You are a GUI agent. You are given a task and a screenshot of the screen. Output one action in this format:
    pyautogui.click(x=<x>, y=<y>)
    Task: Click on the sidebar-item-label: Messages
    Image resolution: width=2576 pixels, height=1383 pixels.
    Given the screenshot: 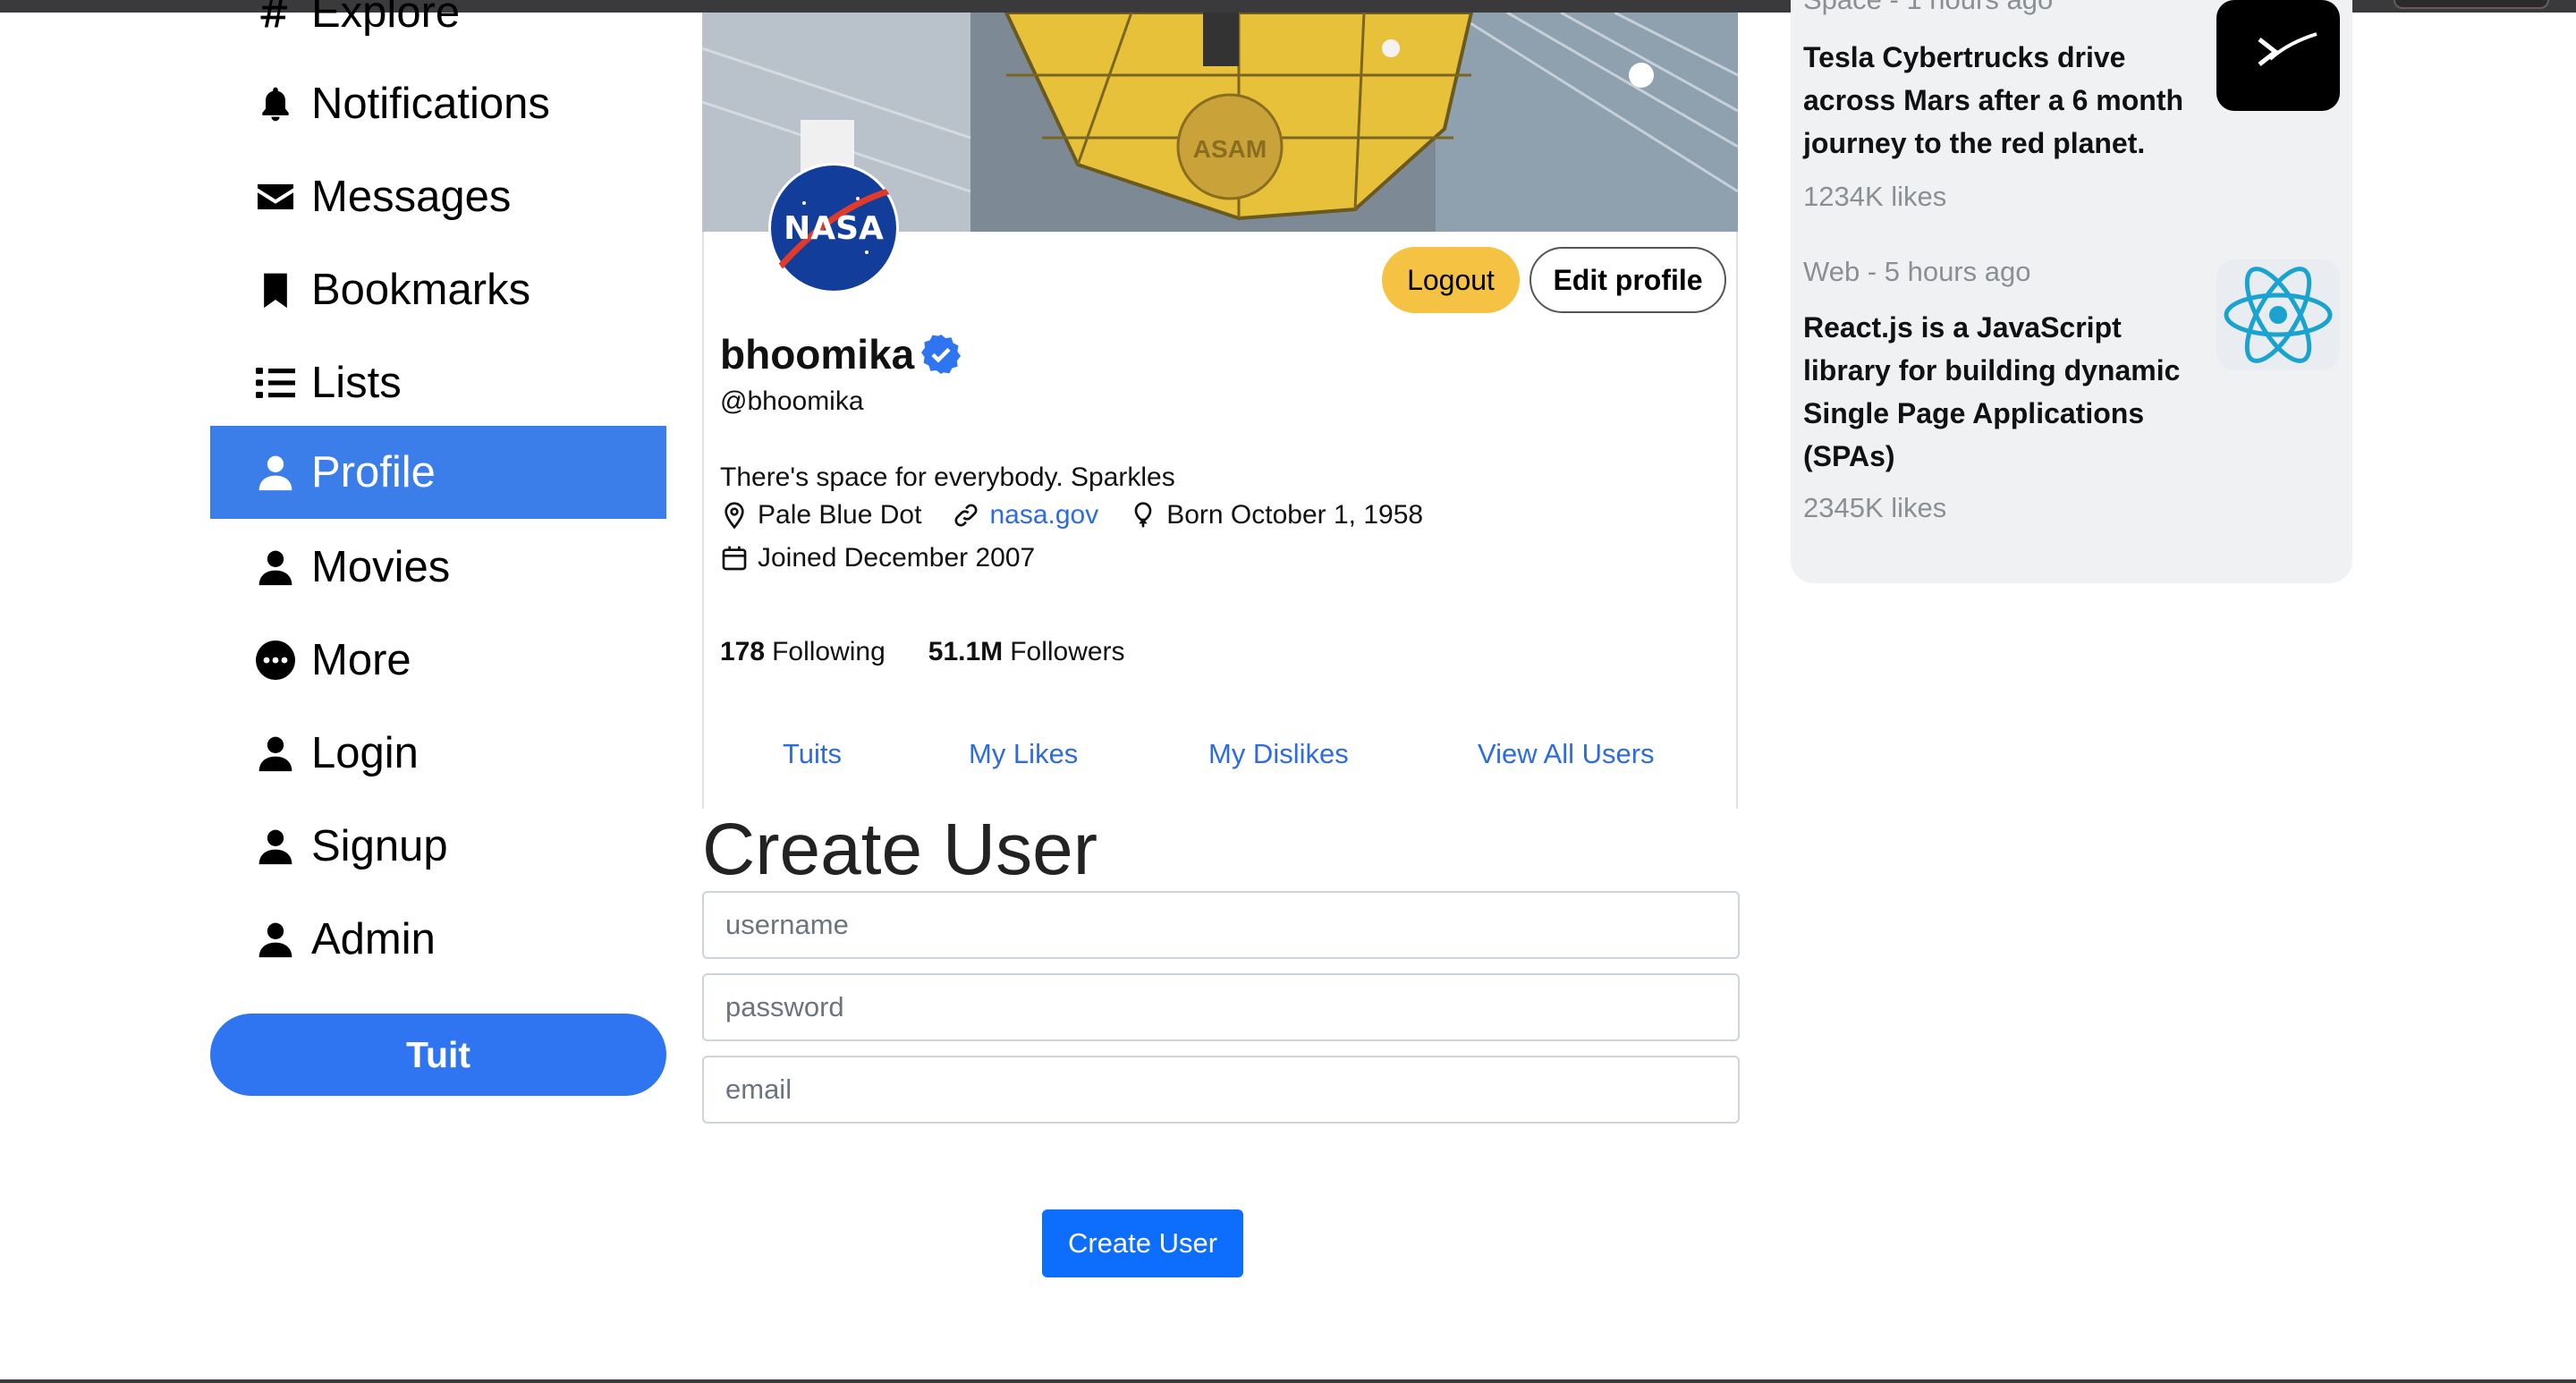 What is the action you would take?
    pyautogui.click(x=411, y=197)
    